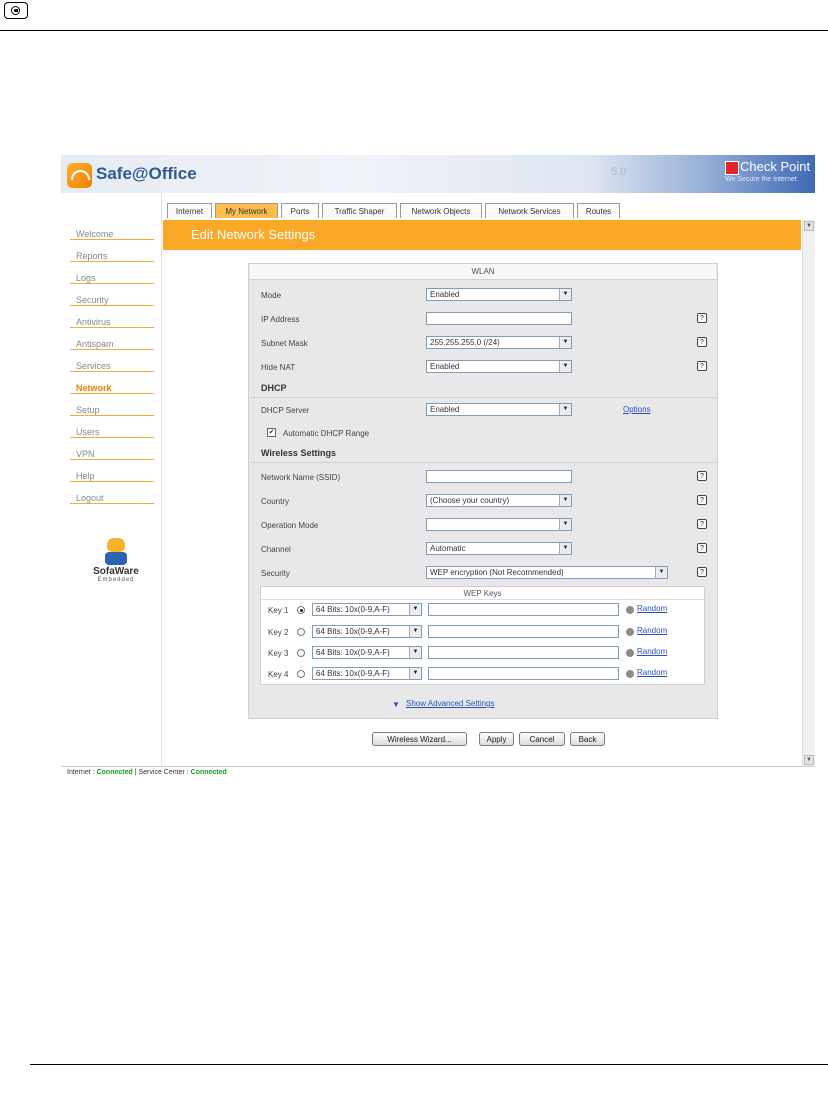 Image resolution: width=828 pixels, height=1095 pixels. What do you see at coordinates (301, 632) in the screenshot?
I see `key-2-radio` at bounding box center [301, 632].